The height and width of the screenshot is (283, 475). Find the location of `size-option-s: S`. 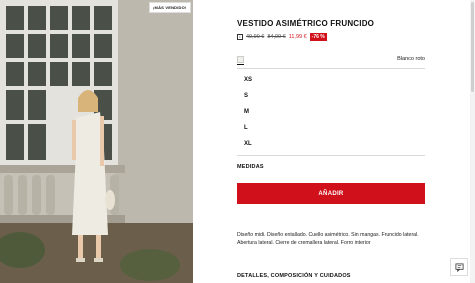

size-option-s: S is located at coordinates (331, 97).